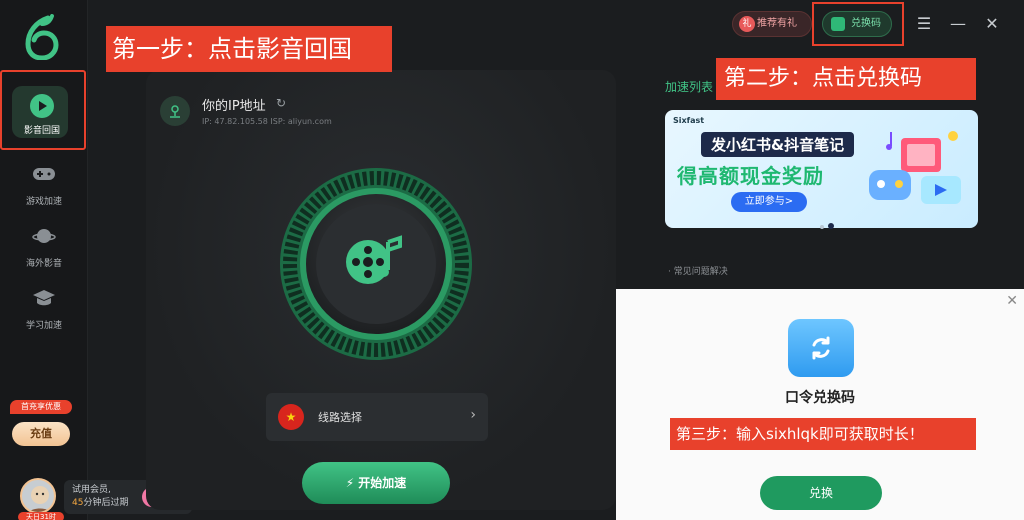  Describe the element at coordinates (267, 121) in the screenshot. I see `ip-detail: IP: 47.82.105.58 ISP: aliyun.com` at that location.